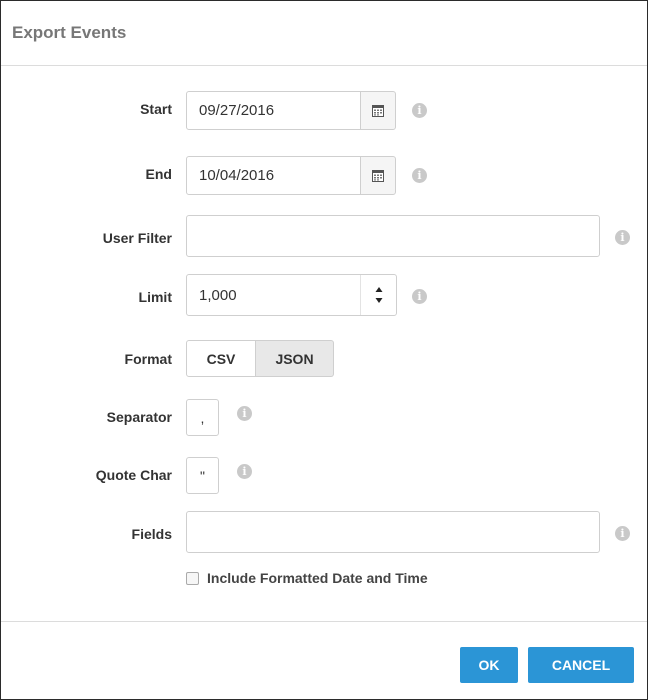 The image size is (648, 700). I want to click on start-date-value: 09/27/2016, so click(237, 110).